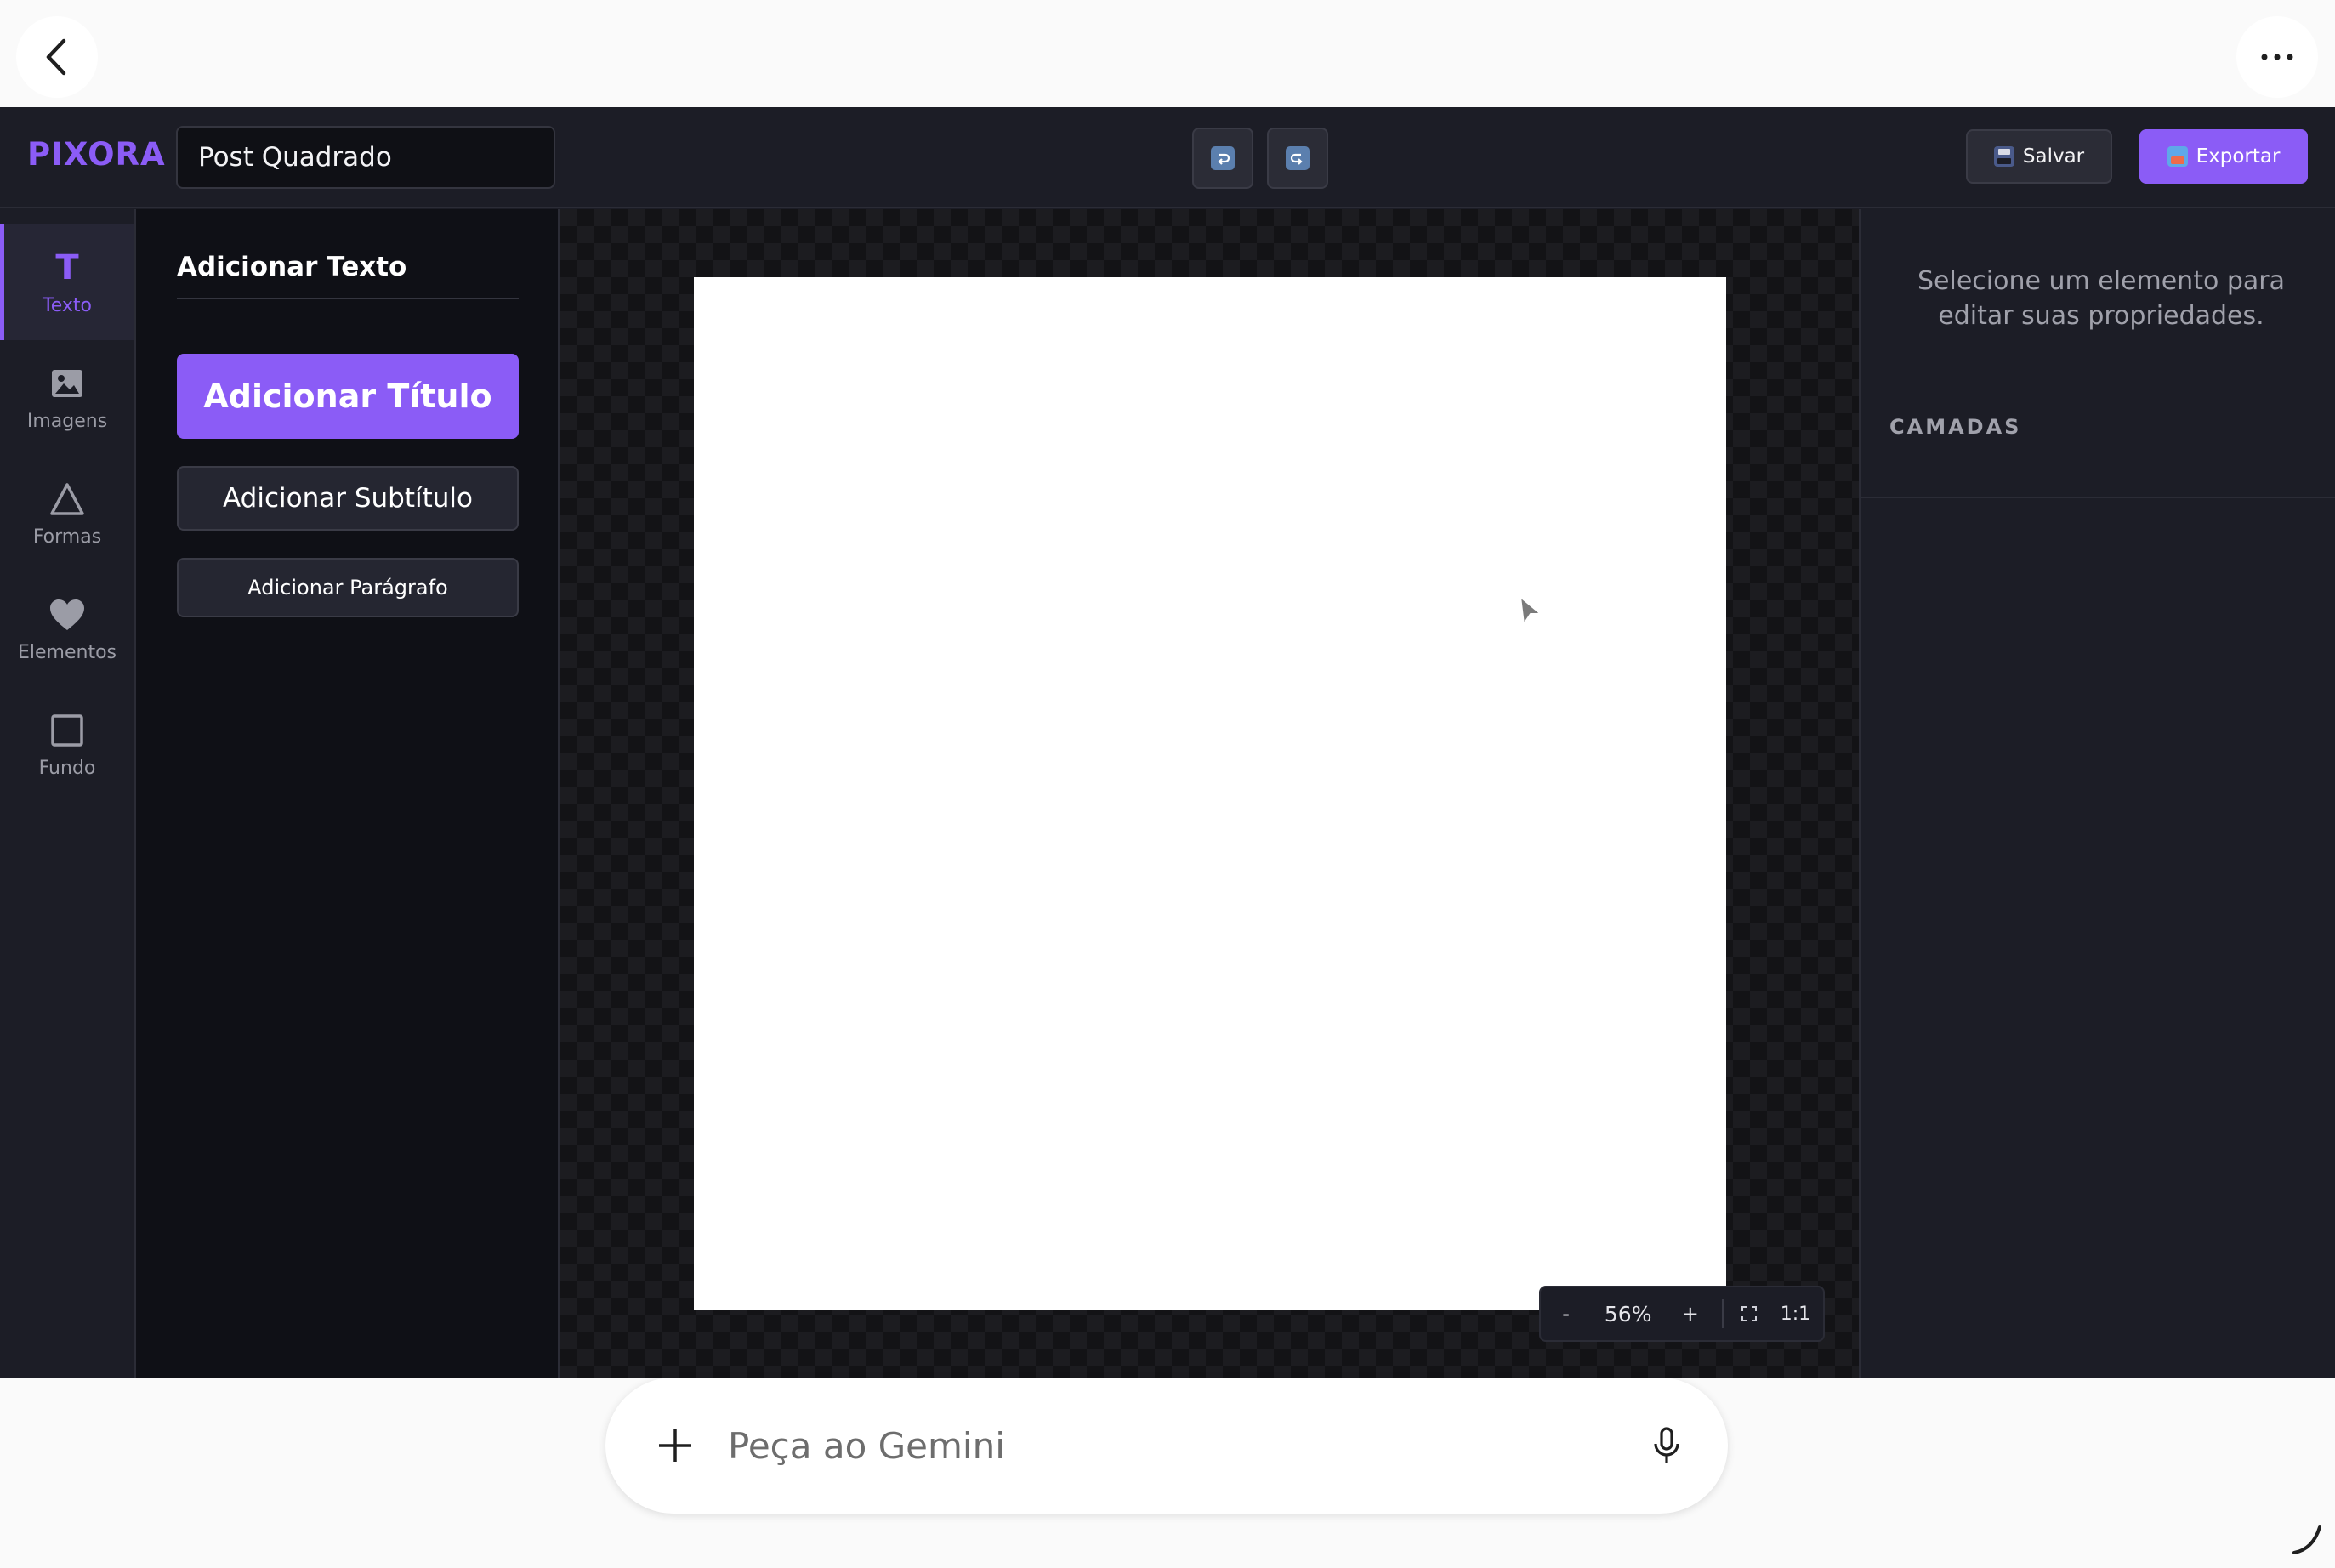 The image size is (2335, 1568). What do you see at coordinates (1153, 1445) in the screenshot?
I see `gemini-input` at bounding box center [1153, 1445].